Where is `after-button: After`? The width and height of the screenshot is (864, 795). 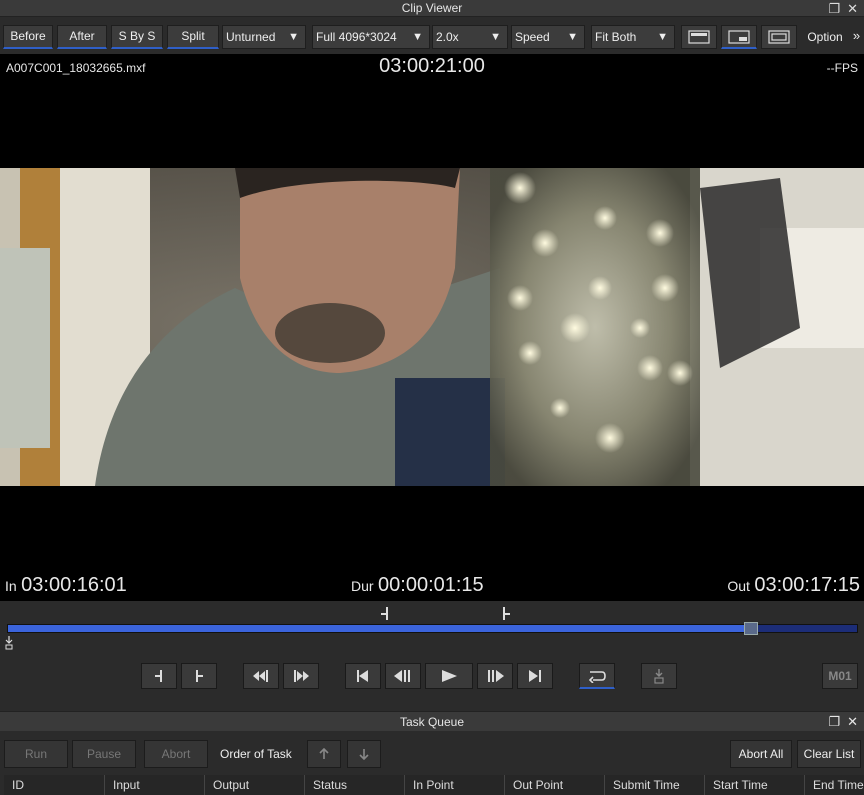
after-button: After is located at coordinates (82, 37).